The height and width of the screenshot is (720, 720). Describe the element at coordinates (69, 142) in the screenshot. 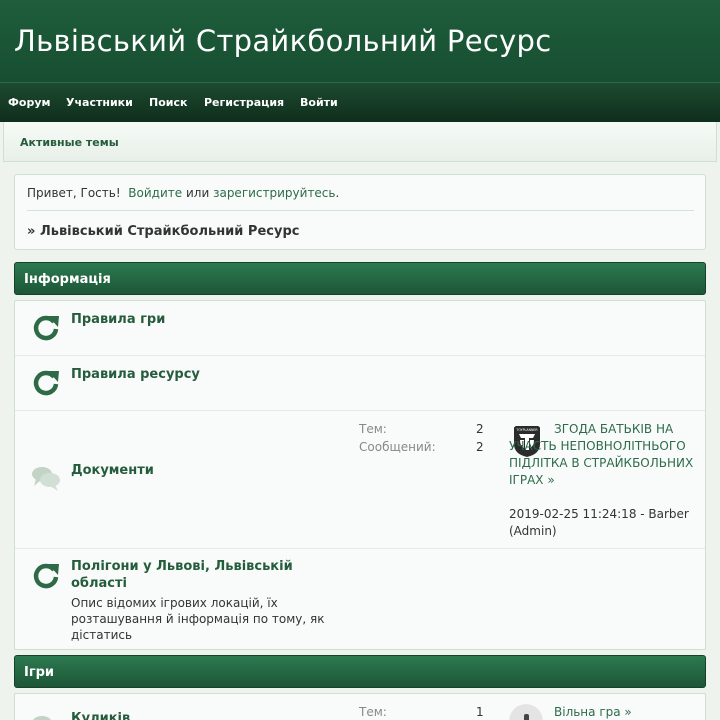

I see `active-topics-link: Активные темы` at that location.